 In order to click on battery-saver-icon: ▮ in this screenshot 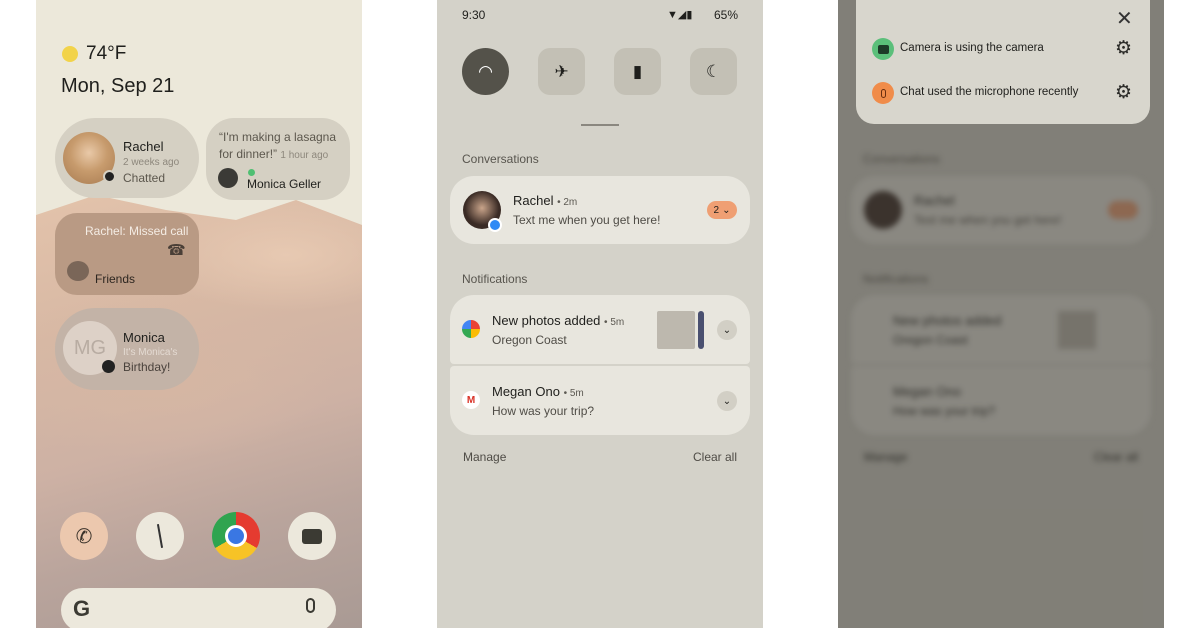, I will do `click(637, 71)`.